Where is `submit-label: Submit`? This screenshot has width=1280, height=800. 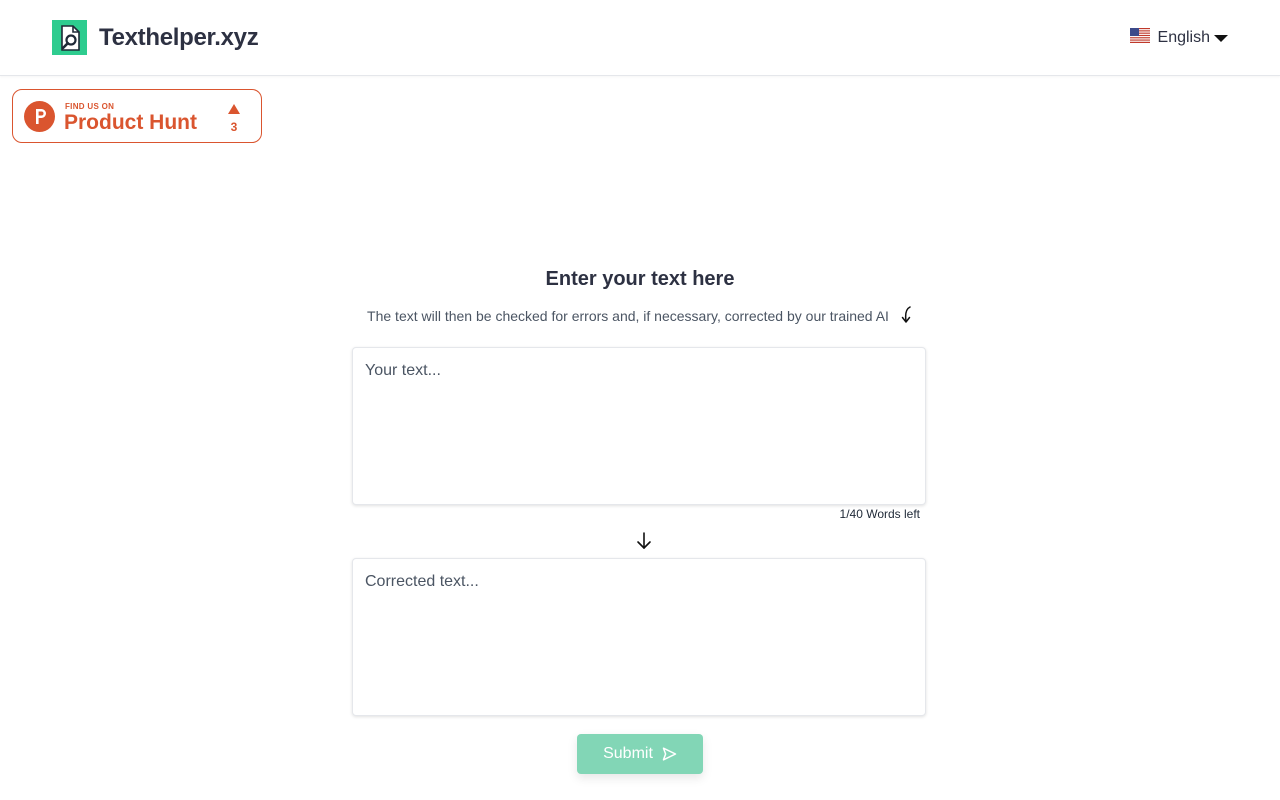
submit-label: Submit is located at coordinates (628, 753).